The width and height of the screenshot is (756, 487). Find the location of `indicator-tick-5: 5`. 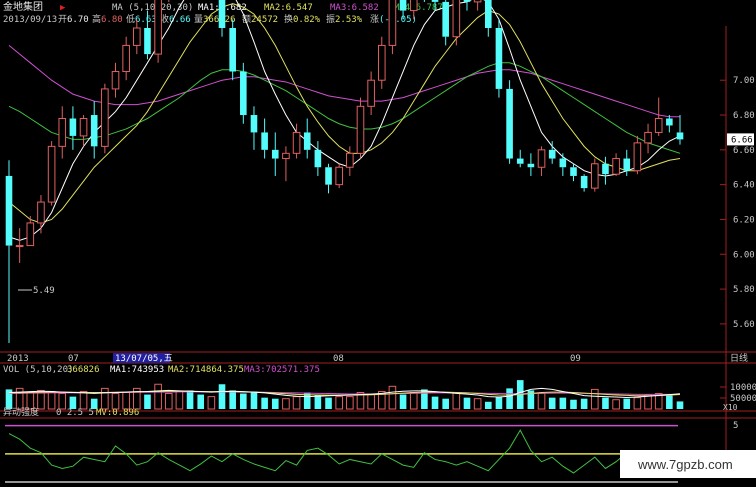

indicator-tick-5: 5 is located at coordinates (735, 426).